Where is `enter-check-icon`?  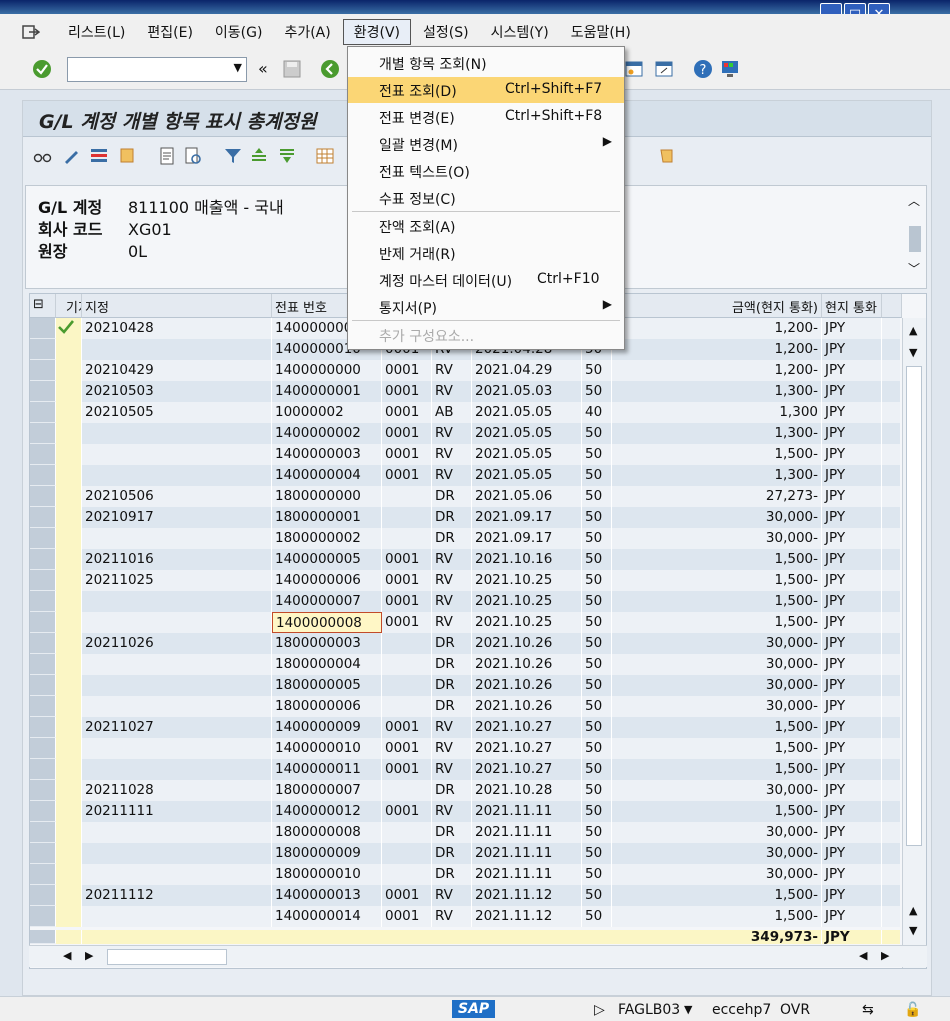 enter-check-icon is located at coordinates (42, 69).